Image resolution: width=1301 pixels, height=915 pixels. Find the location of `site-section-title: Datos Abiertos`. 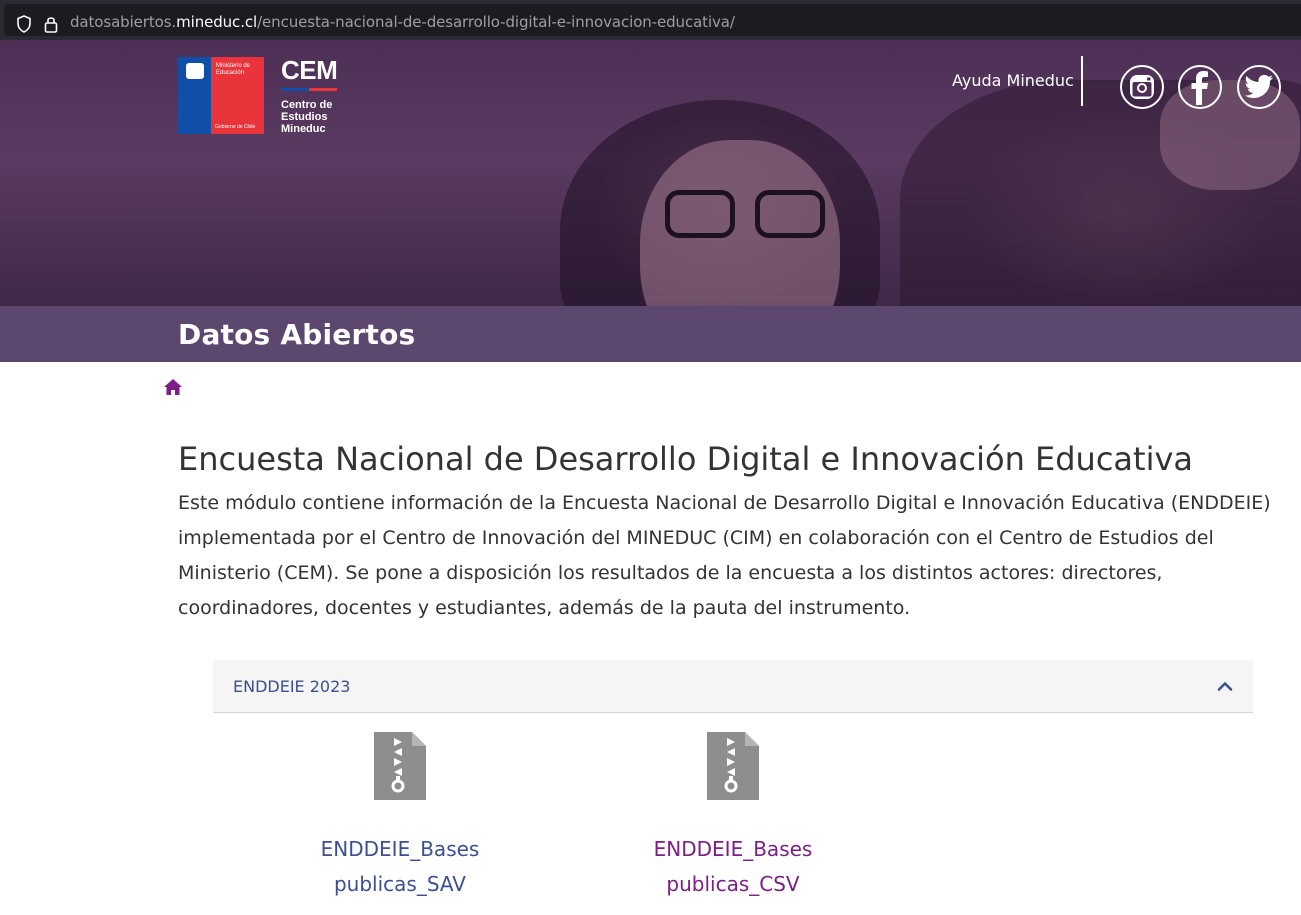

site-section-title: Datos Abiertos is located at coordinates (297, 334).